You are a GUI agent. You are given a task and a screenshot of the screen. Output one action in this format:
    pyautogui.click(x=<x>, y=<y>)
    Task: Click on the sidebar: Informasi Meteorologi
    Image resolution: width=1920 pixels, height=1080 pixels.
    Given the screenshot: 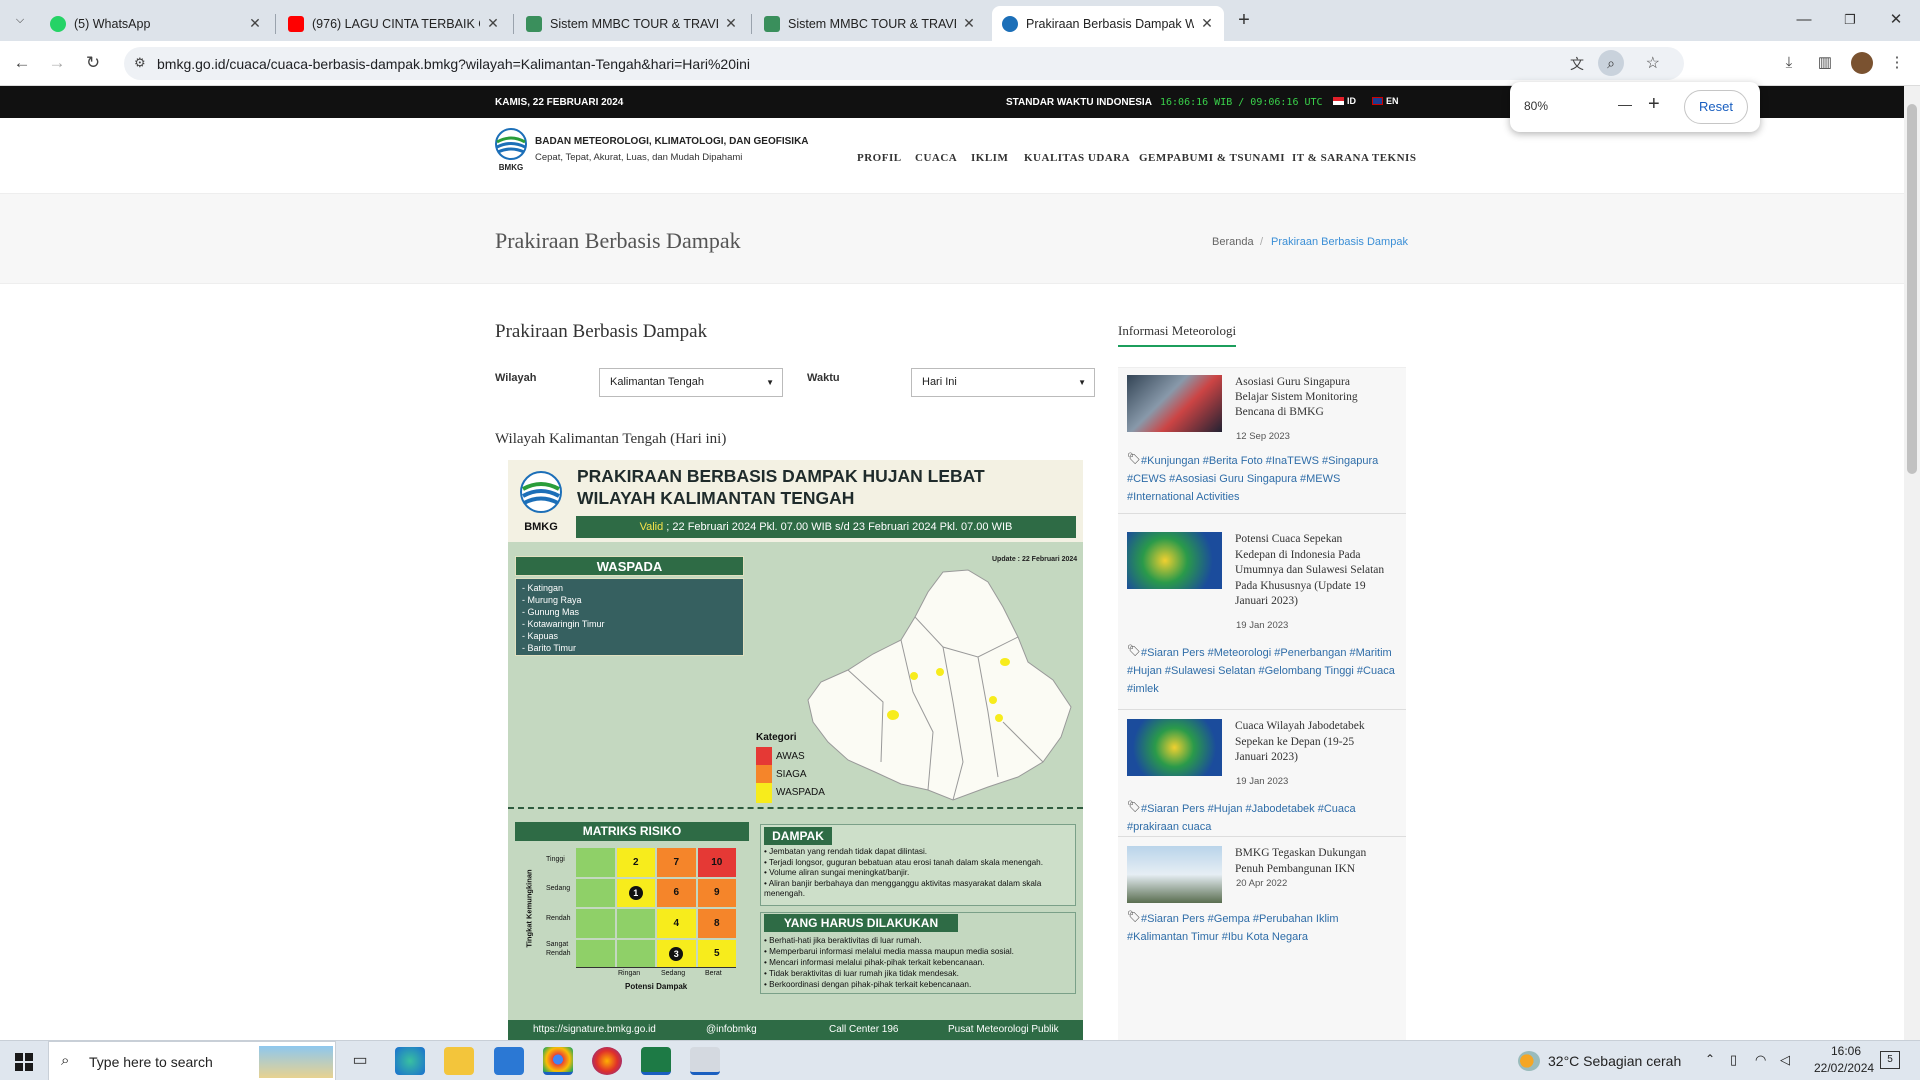 What is the action you would take?
    pyautogui.click(x=1262, y=334)
    